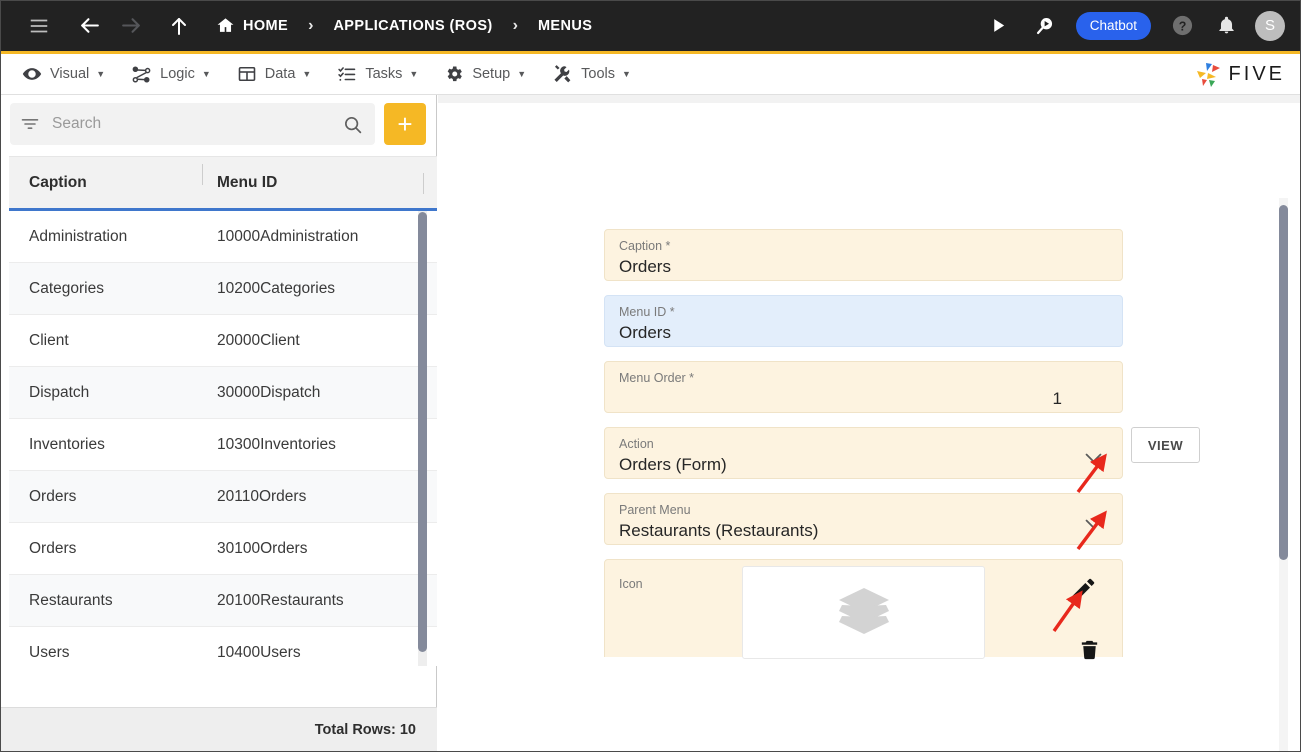 The height and width of the screenshot is (752, 1301). I want to click on arrow-back-icon, so click(89, 26).